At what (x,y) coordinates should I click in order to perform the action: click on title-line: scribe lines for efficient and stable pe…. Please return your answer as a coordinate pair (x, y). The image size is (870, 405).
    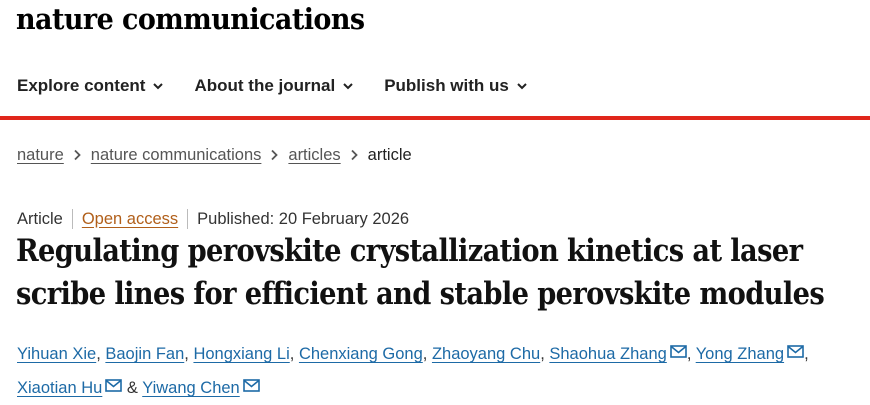
    Looking at the image, I should click on (420, 294).